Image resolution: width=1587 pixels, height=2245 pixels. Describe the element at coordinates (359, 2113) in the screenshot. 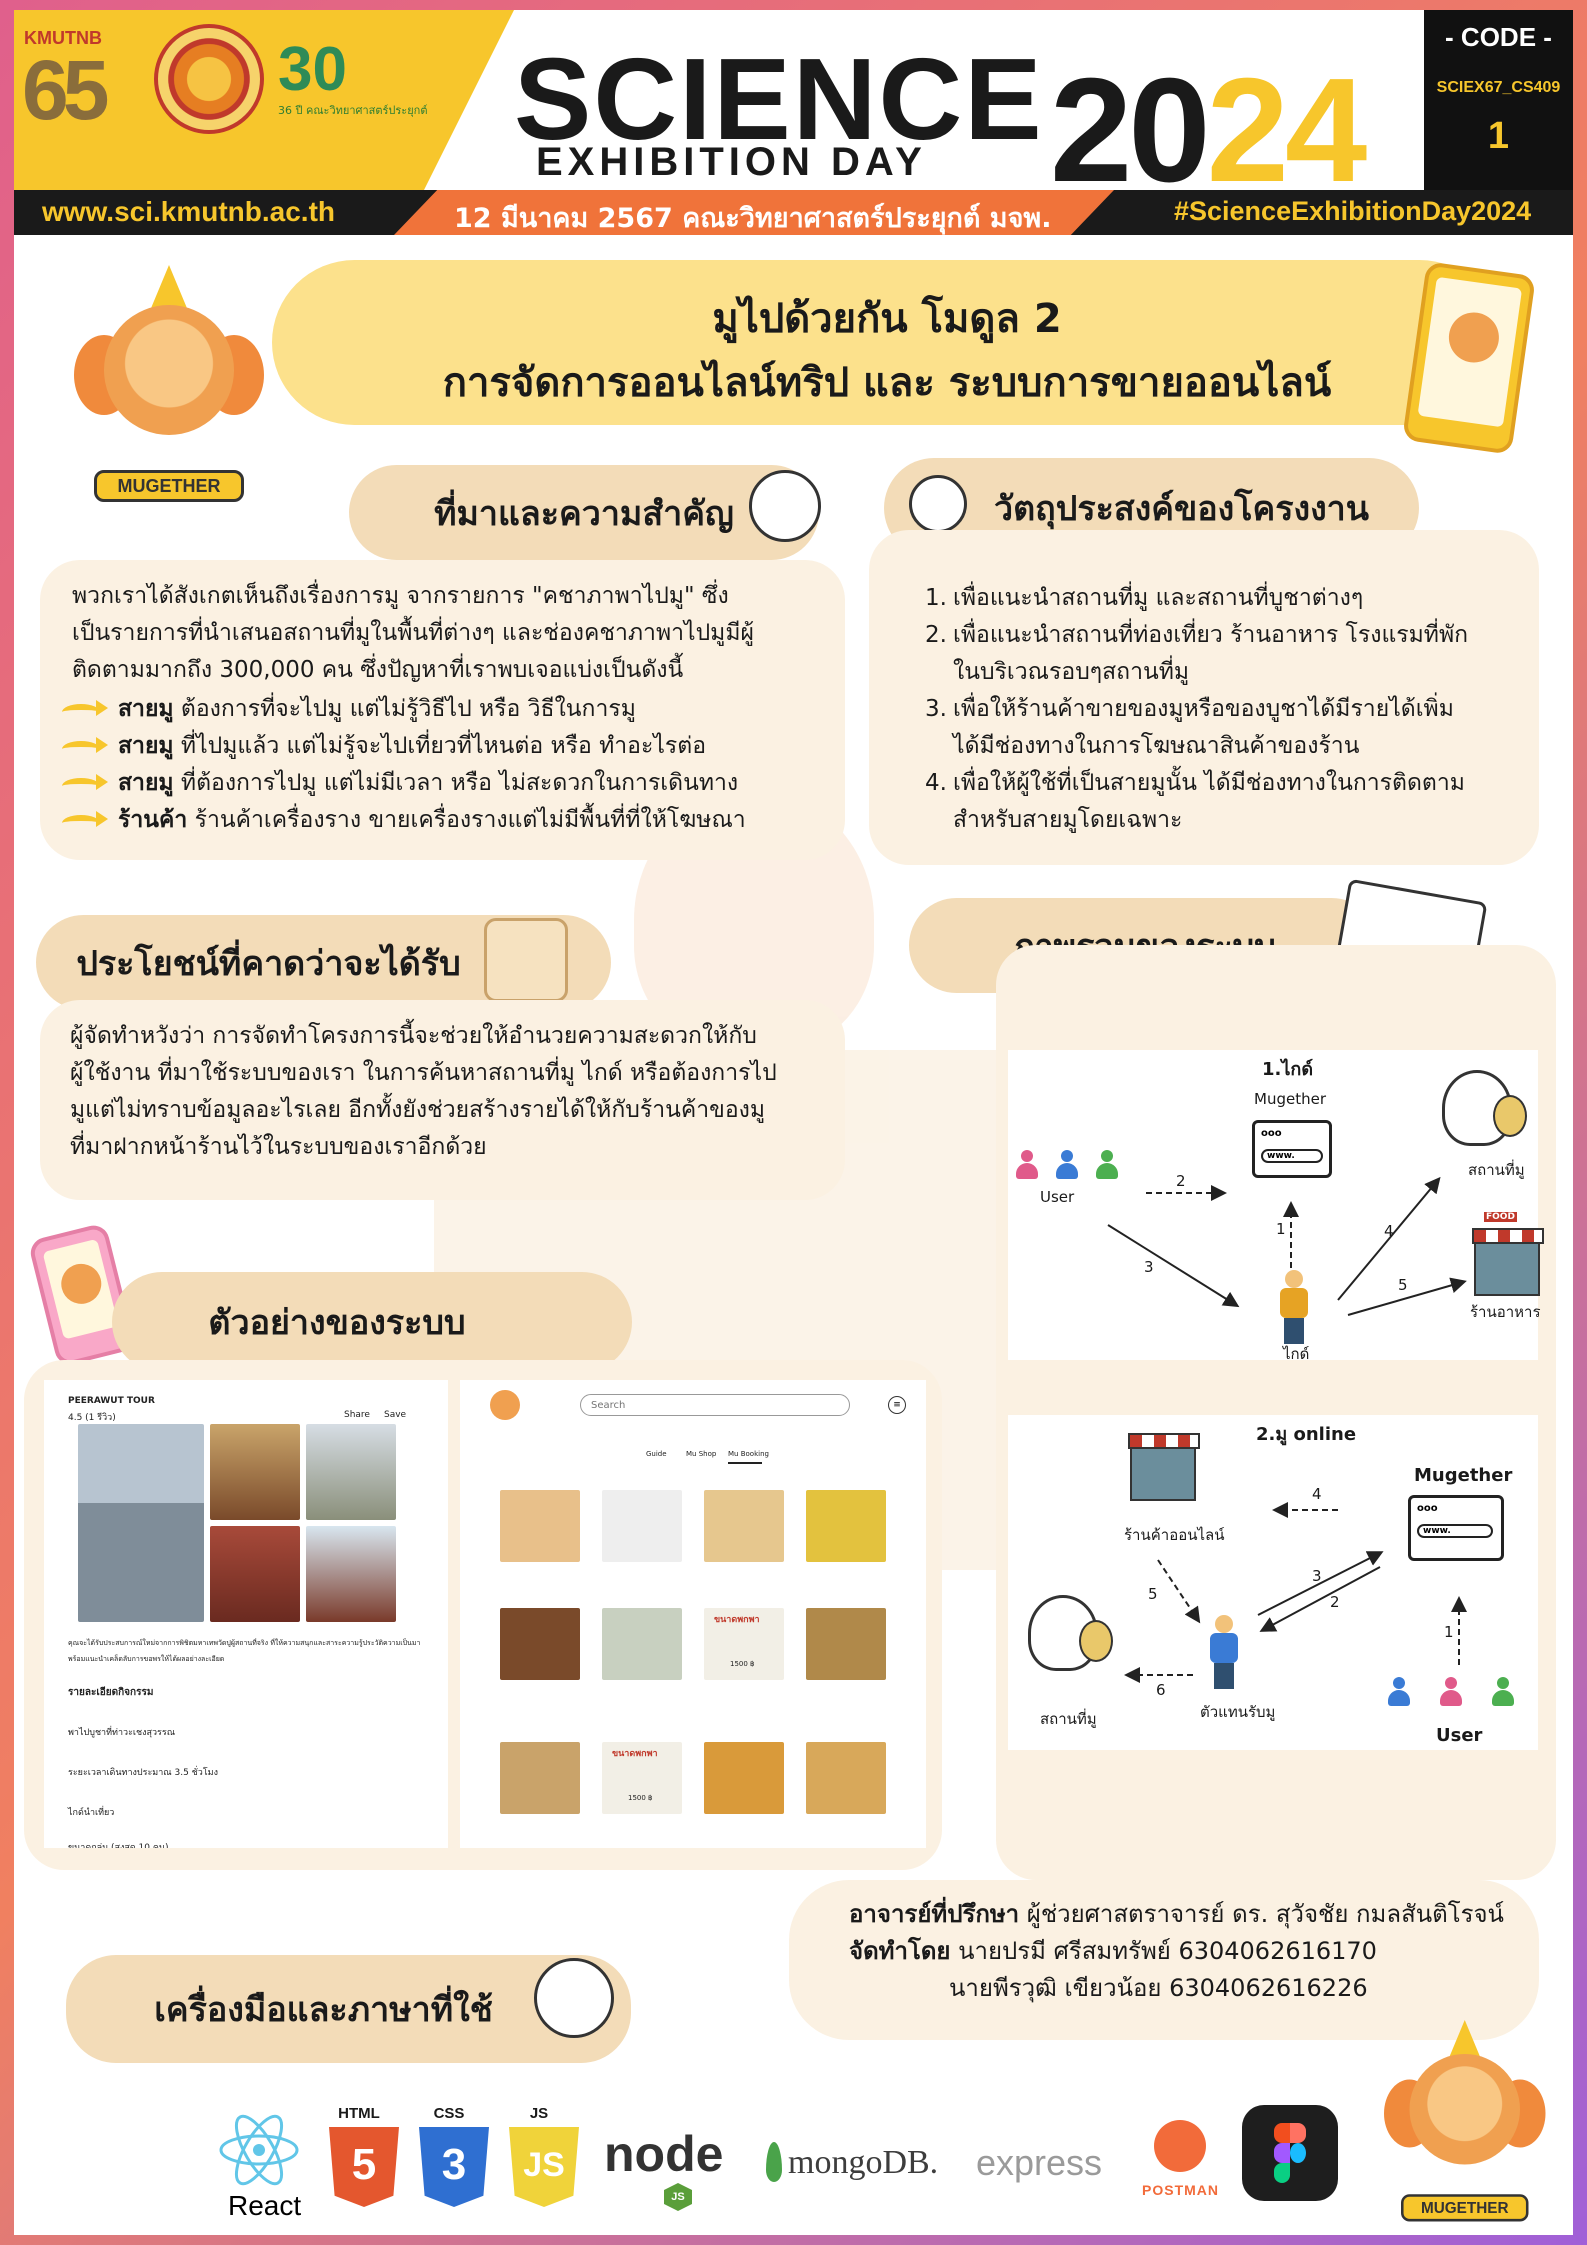

I see `html-label: HTML` at that location.